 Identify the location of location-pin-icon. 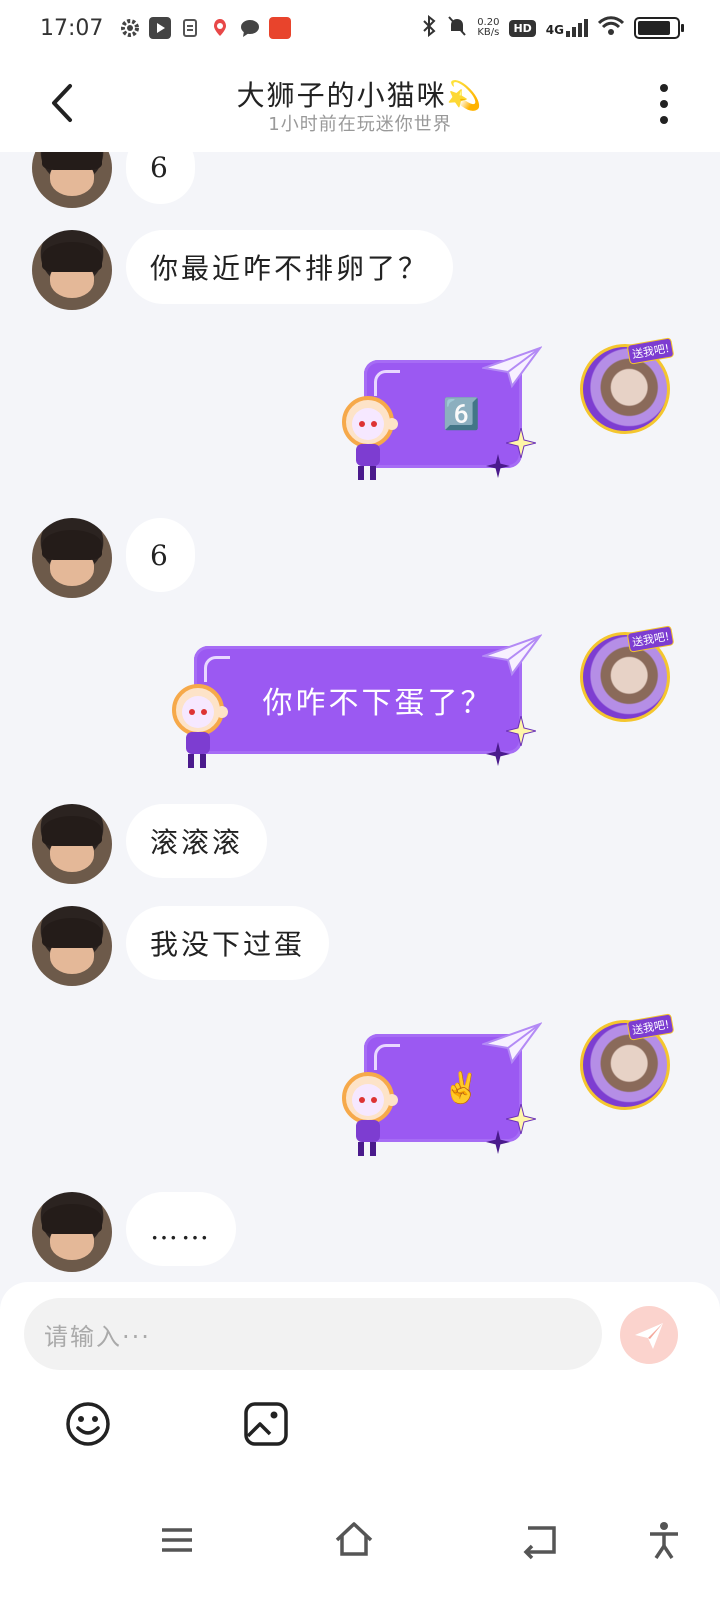
(220, 28).